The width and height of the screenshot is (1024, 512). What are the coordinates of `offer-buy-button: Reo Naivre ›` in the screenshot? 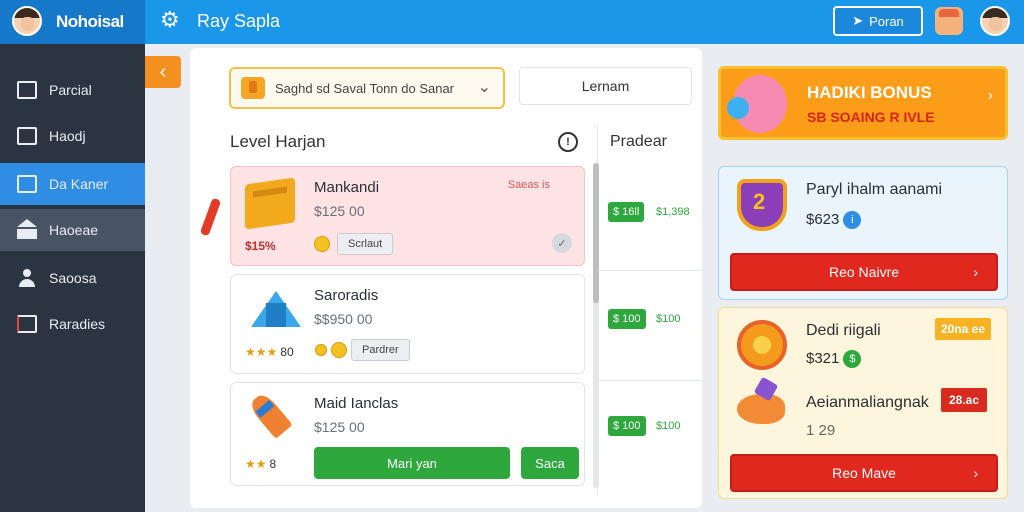 It's located at (864, 272).